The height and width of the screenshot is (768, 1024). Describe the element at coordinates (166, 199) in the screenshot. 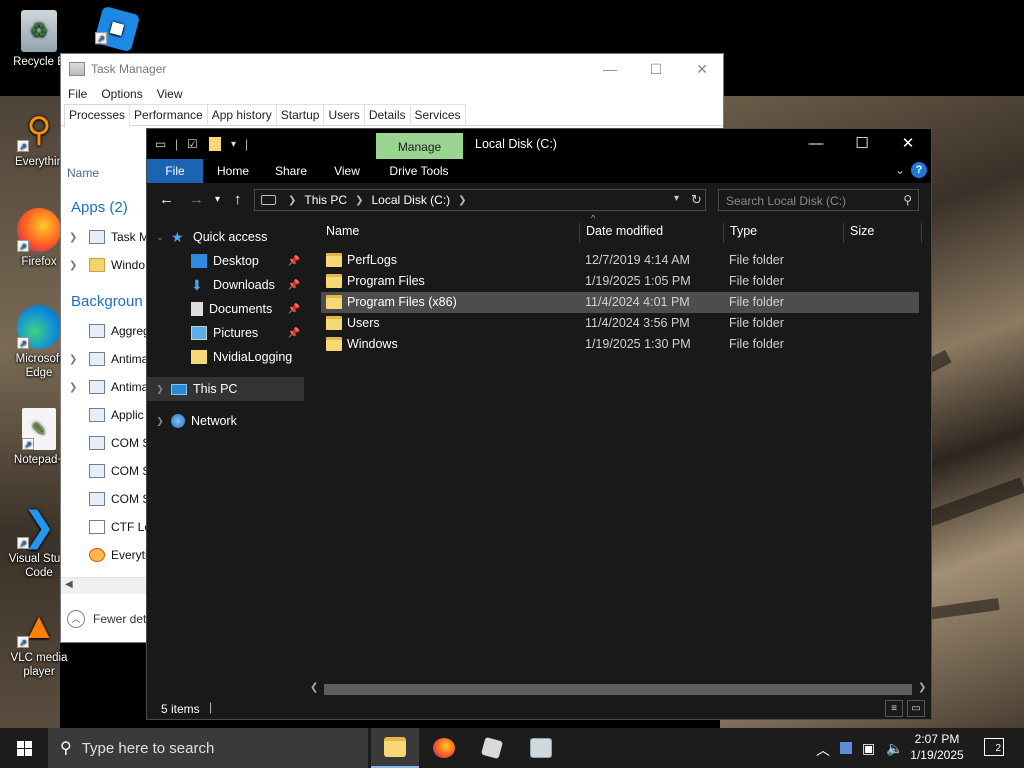

I see `back-arrow-icon: ←` at that location.